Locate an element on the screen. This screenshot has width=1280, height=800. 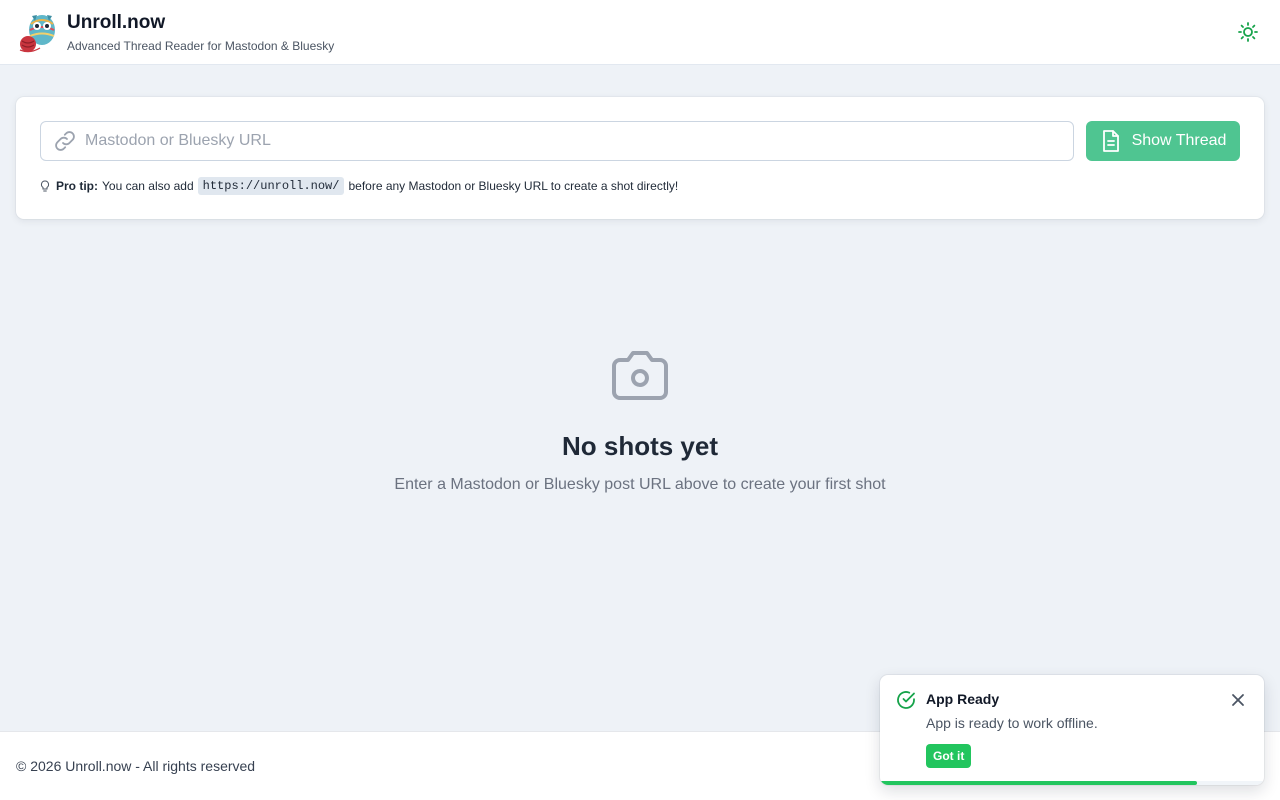
empty-state-title: No shots yet is located at coordinates (640, 446).